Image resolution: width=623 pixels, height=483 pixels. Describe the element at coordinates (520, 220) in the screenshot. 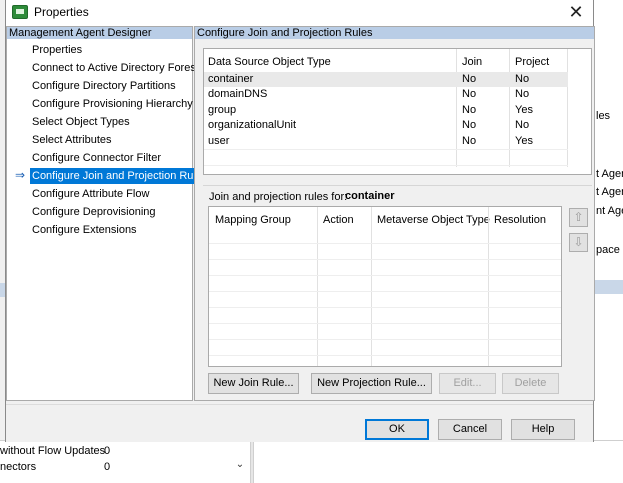

I see `column-header-resolution: Resolution` at that location.